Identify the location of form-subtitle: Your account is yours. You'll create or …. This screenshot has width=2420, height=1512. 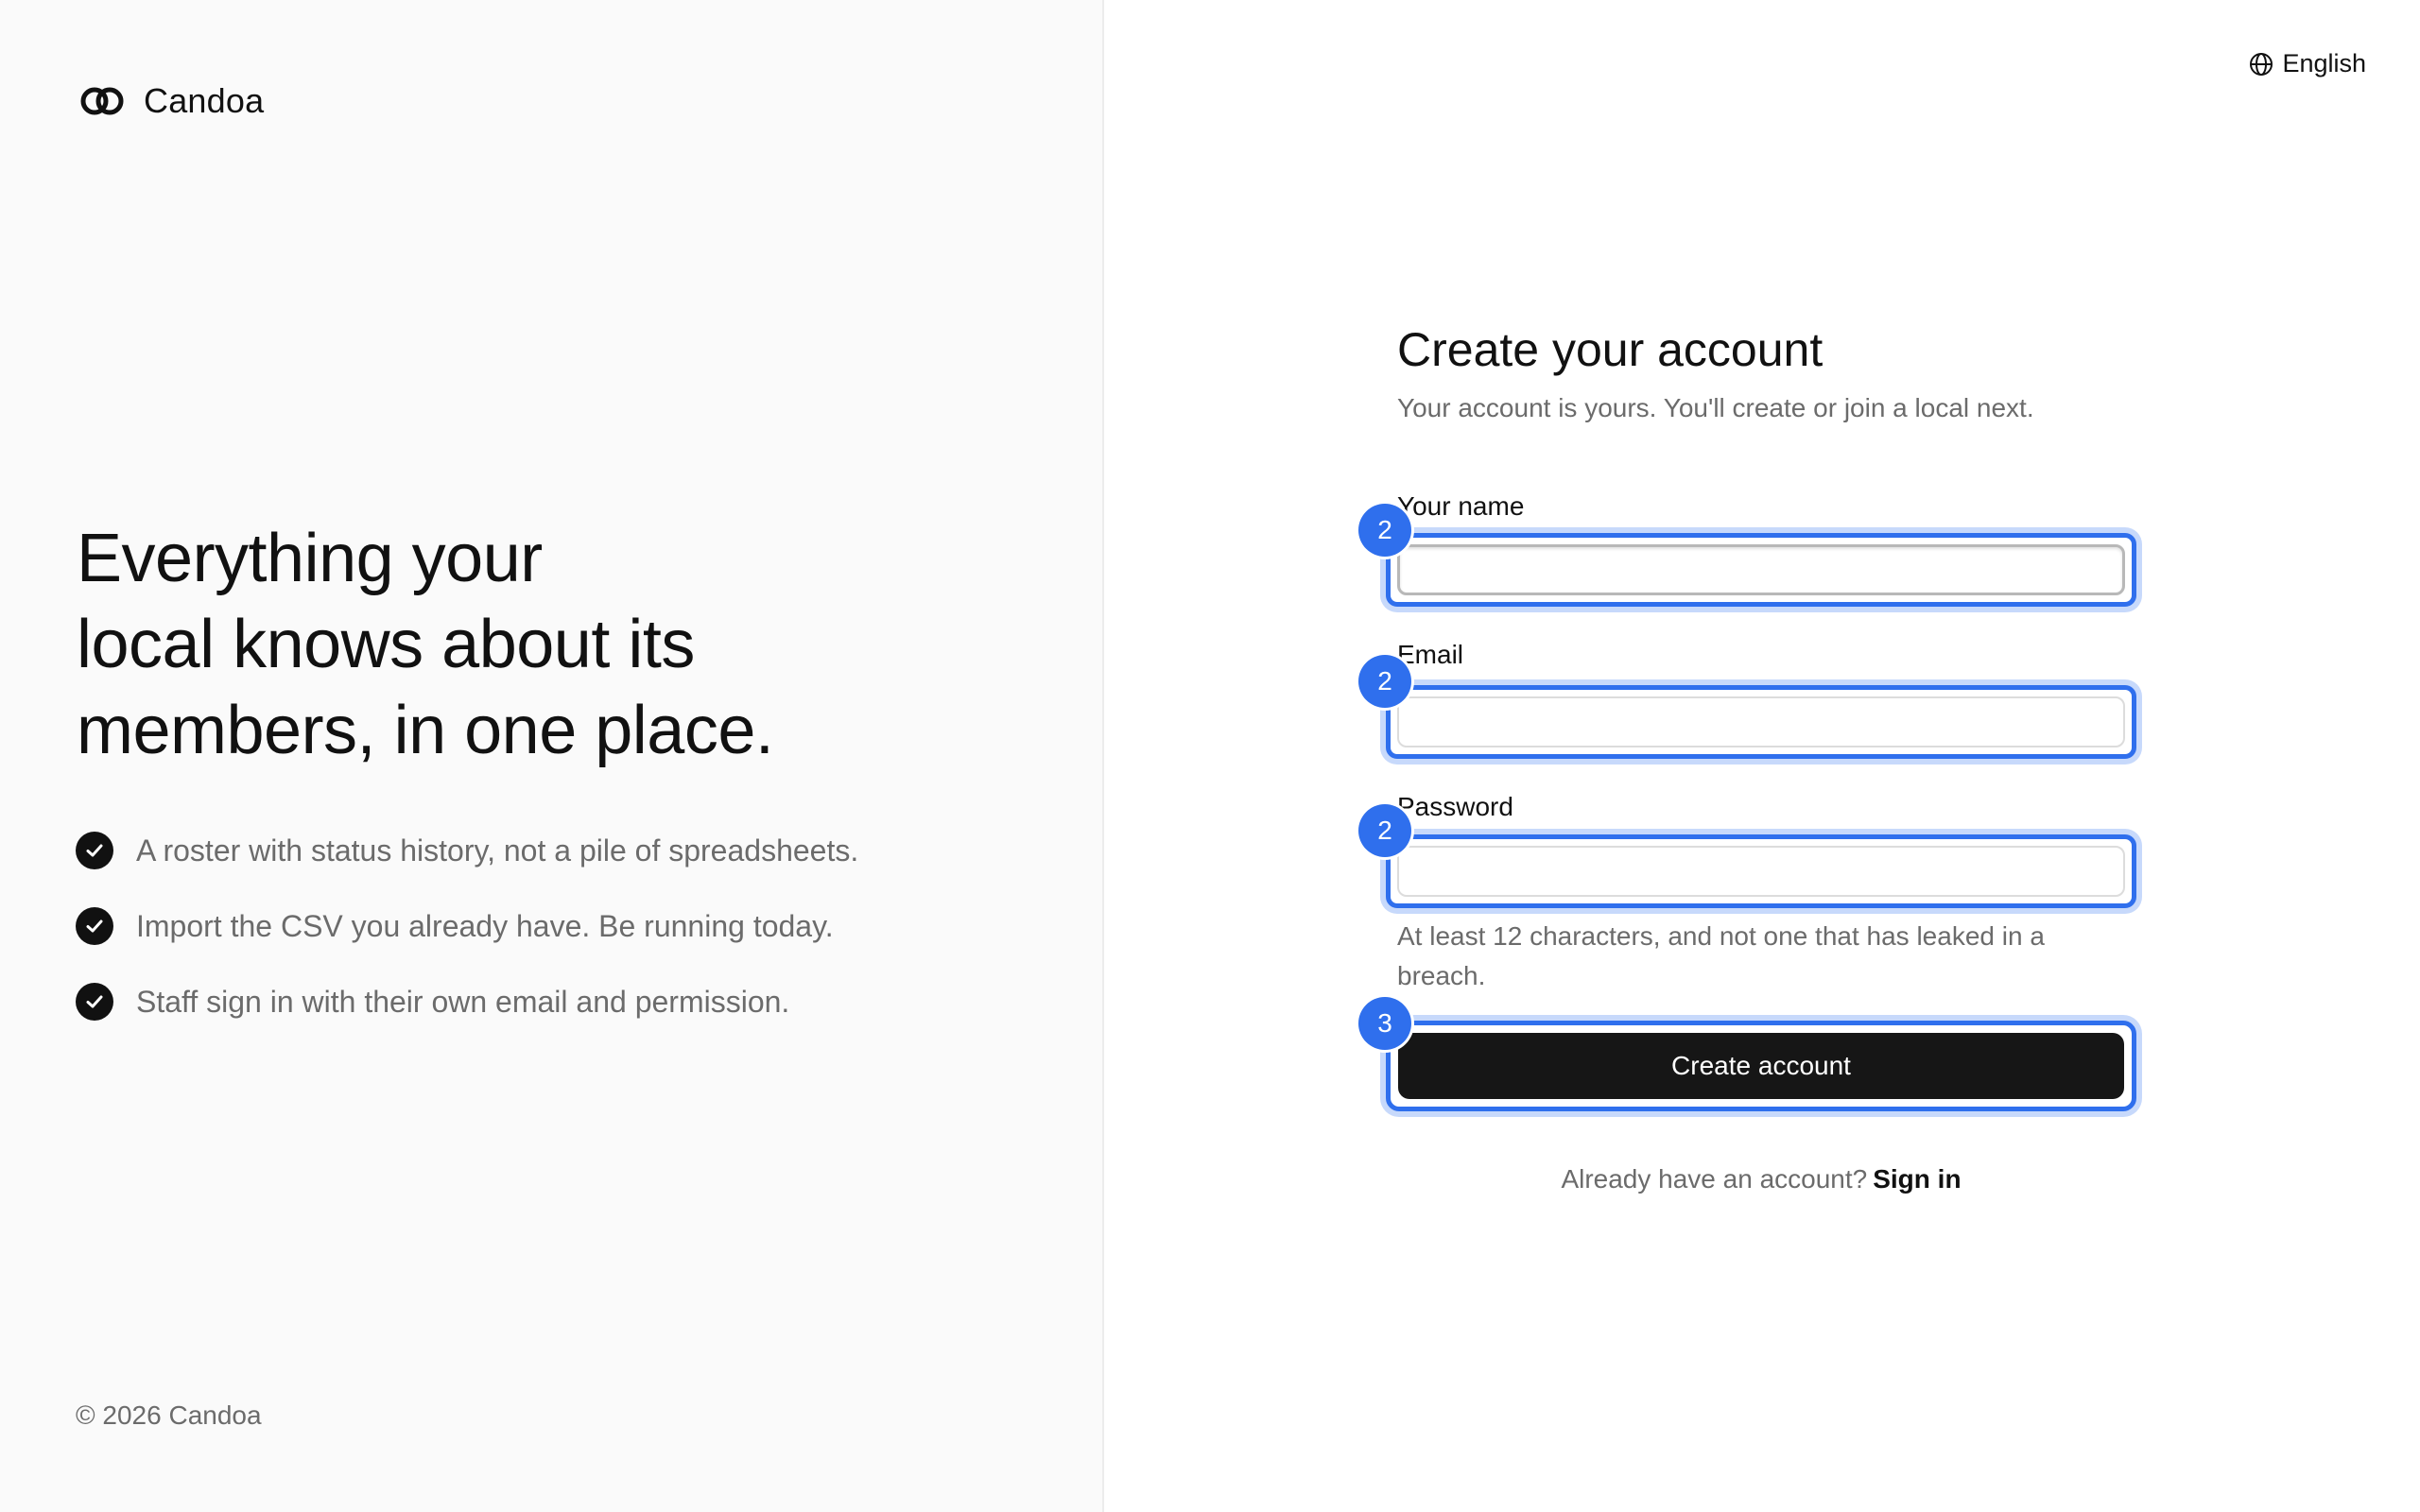
(1715, 407).